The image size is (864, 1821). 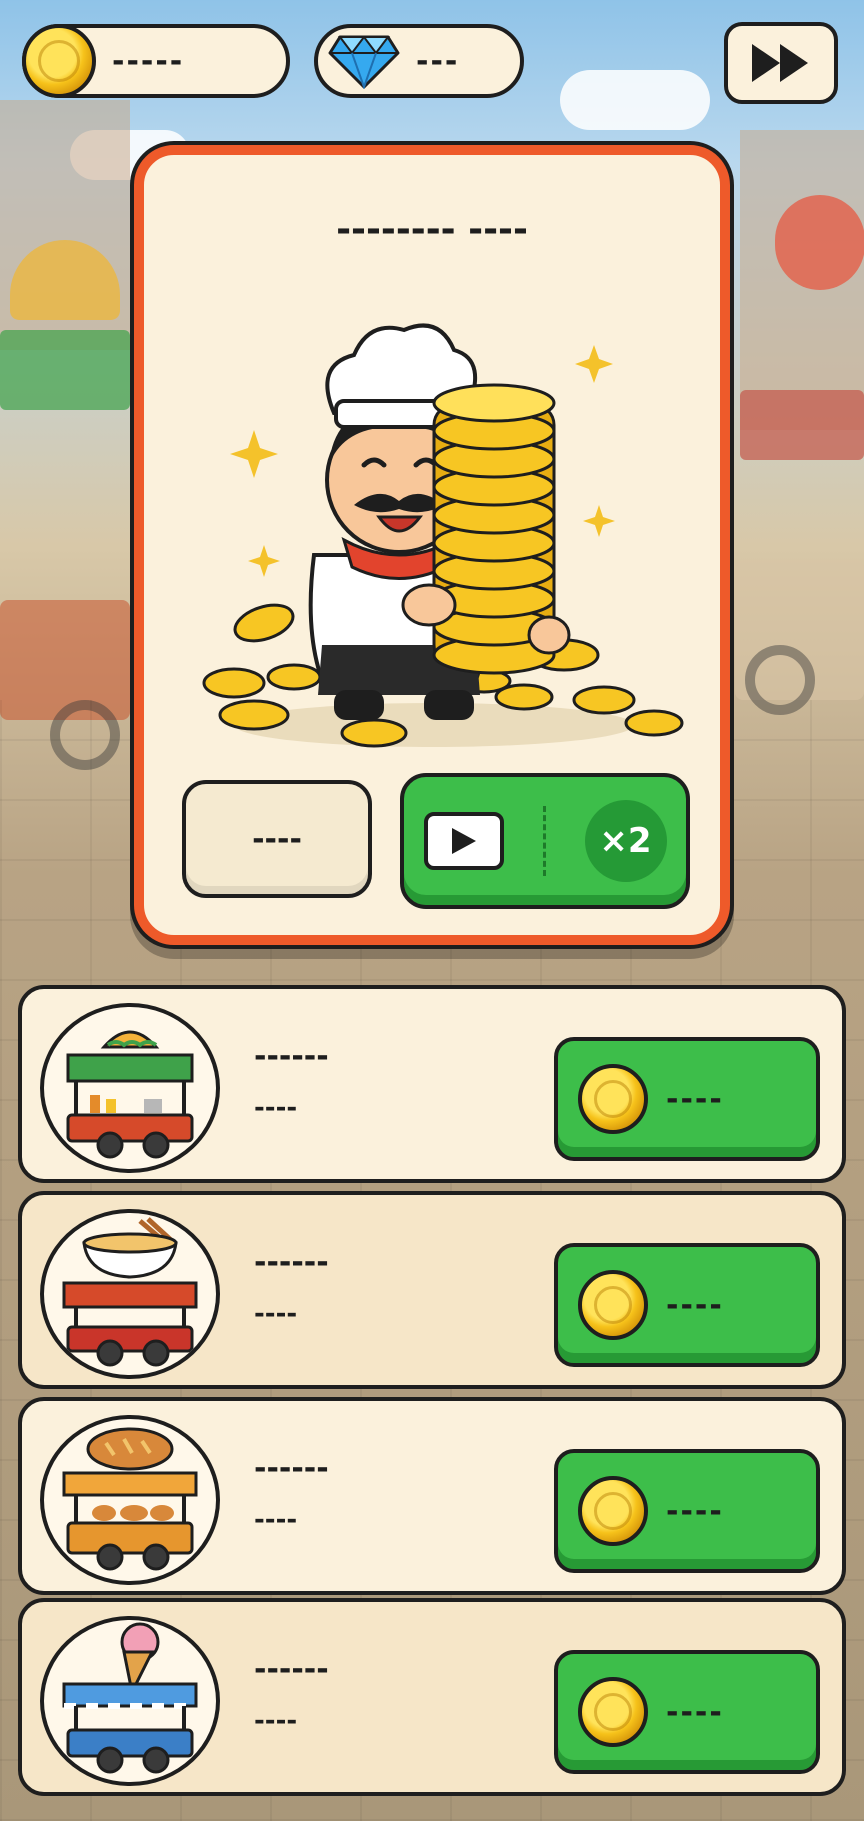 I want to click on x2-multiplier-badge: ×2, so click(x=625, y=841).